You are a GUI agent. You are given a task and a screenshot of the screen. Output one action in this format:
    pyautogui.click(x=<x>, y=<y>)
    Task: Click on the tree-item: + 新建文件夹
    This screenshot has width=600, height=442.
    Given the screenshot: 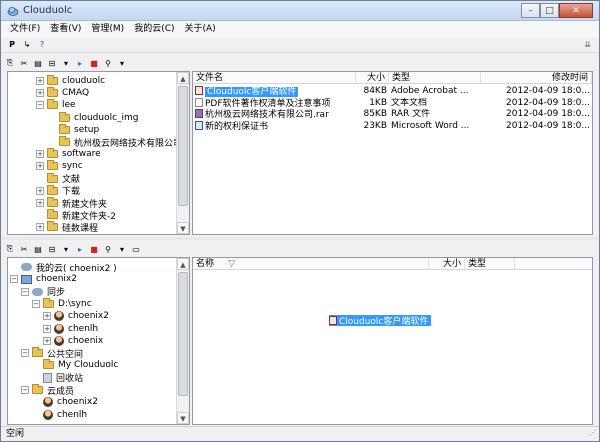 What is the action you would take?
    pyautogui.click(x=71, y=203)
    